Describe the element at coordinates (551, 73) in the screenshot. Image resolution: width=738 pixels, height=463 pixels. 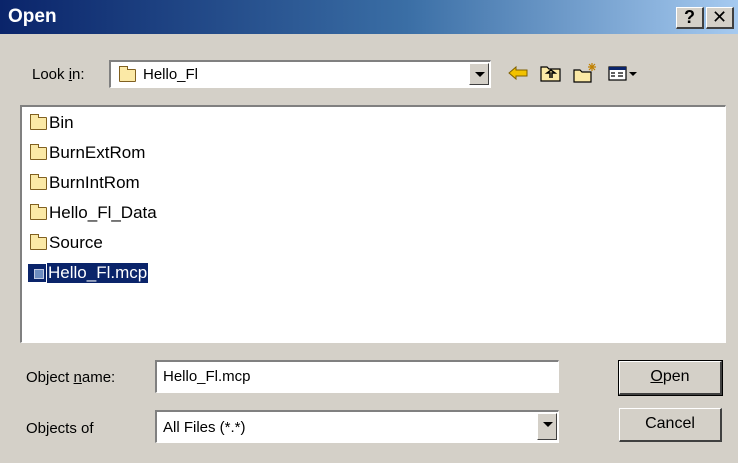
I see `up-folder-icon` at that location.